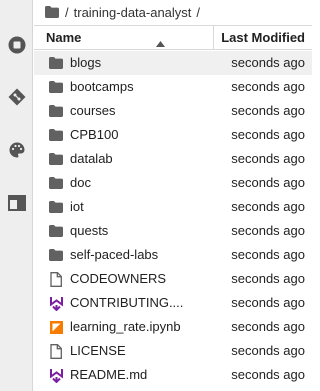 Image resolution: width=320 pixels, height=391 pixels. Describe the element at coordinates (114, 254) in the screenshot. I see `file-name: self-paced-labs` at that location.